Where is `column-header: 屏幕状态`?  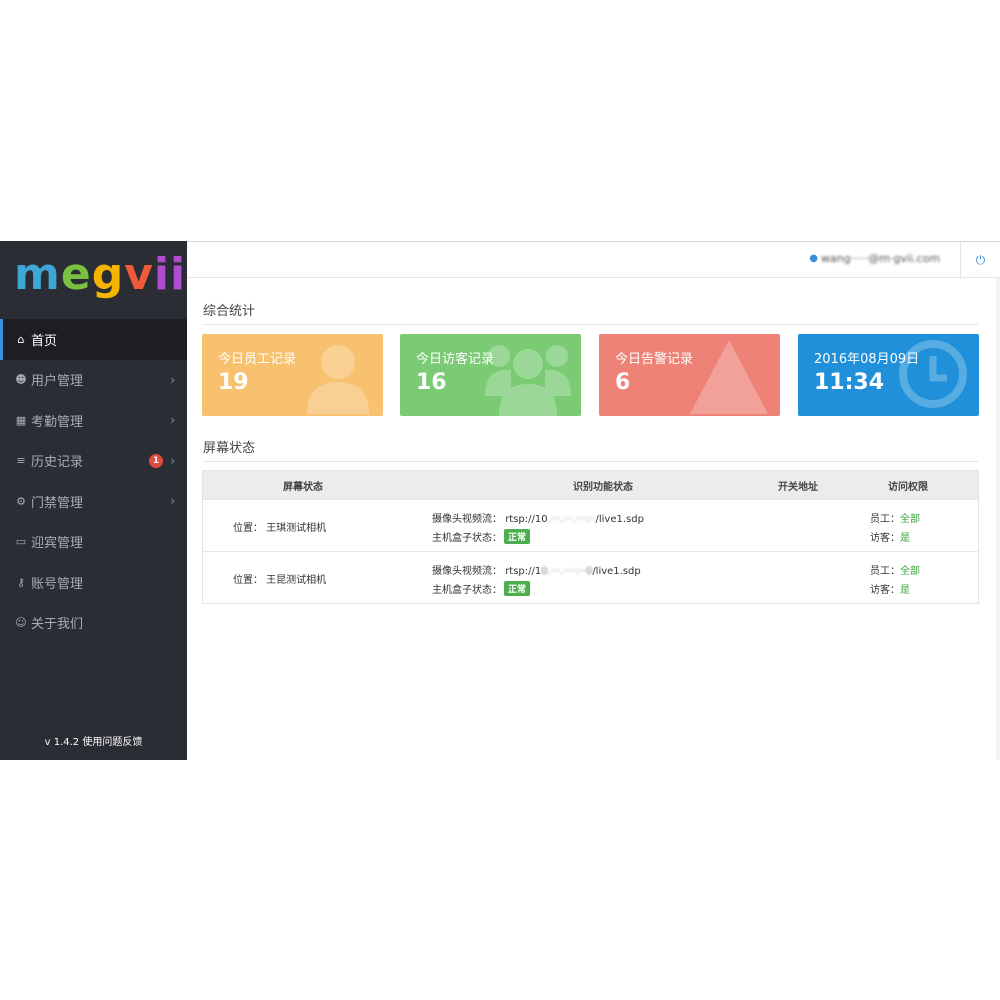
column-header: 屏幕状态 is located at coordinates (303, 487).